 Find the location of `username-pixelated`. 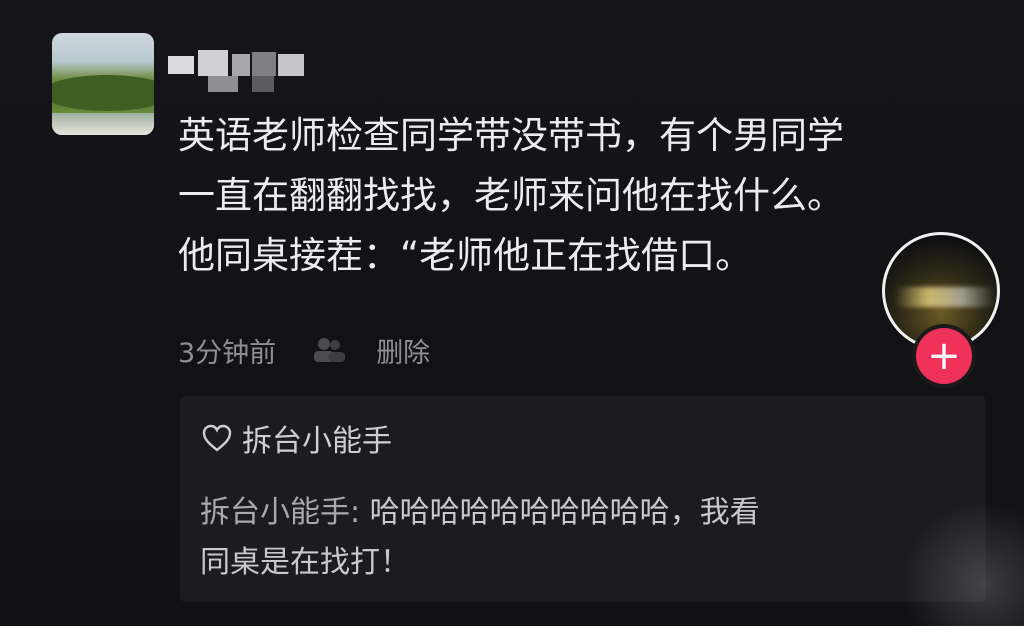

username-pixelated is located at coordinates (238, 73).